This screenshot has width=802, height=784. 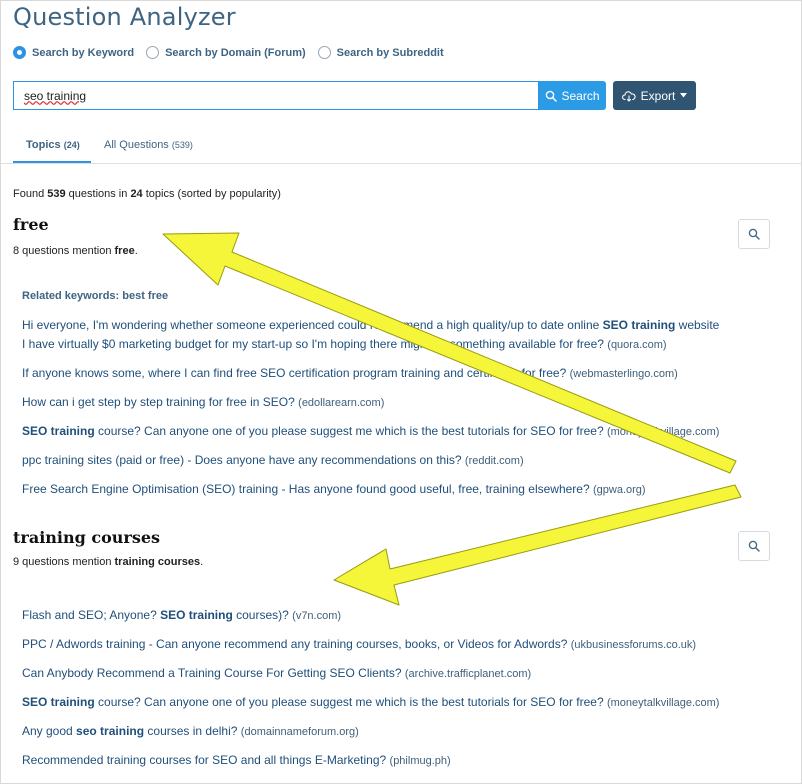 I want to click on topic-mention-count: 8 questions mention free., so click(x=75, y=251).